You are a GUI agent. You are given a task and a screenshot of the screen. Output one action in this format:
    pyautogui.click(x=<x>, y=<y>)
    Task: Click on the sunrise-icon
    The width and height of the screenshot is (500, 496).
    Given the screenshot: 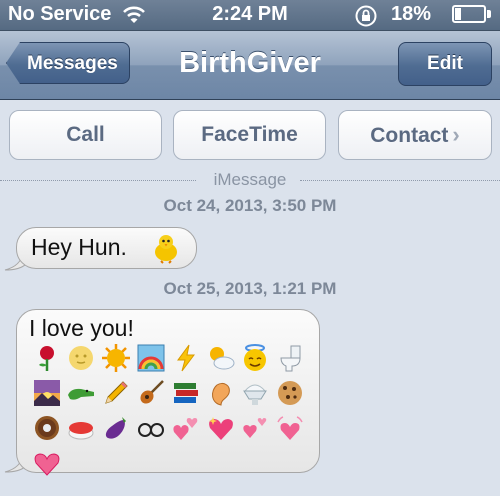 What is the action you would take?
    pyautogui.click(x=47, y=393)
    